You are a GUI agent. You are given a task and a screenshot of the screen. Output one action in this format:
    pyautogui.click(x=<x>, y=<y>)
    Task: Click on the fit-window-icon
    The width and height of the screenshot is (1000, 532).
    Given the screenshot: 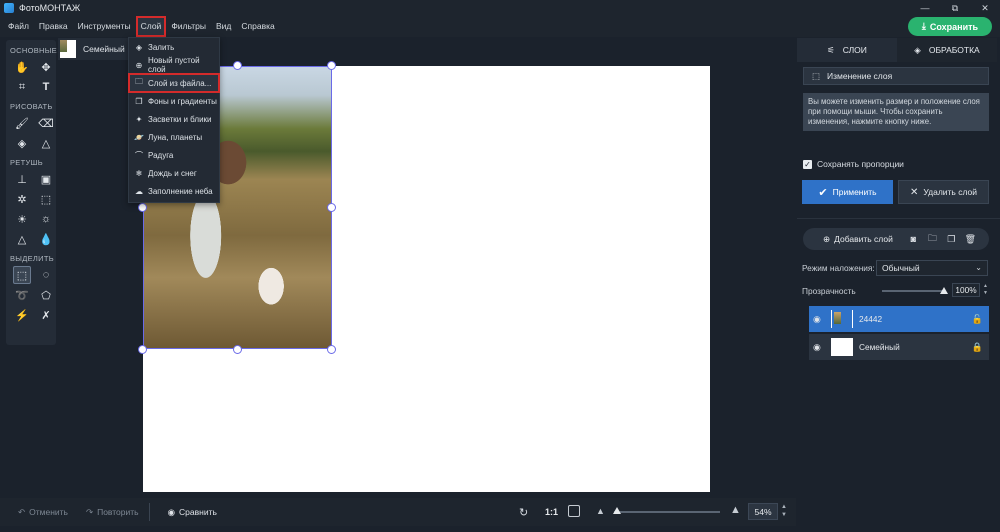 What is the action you would take?
    pyautogui.click(x=574, y=511)
    